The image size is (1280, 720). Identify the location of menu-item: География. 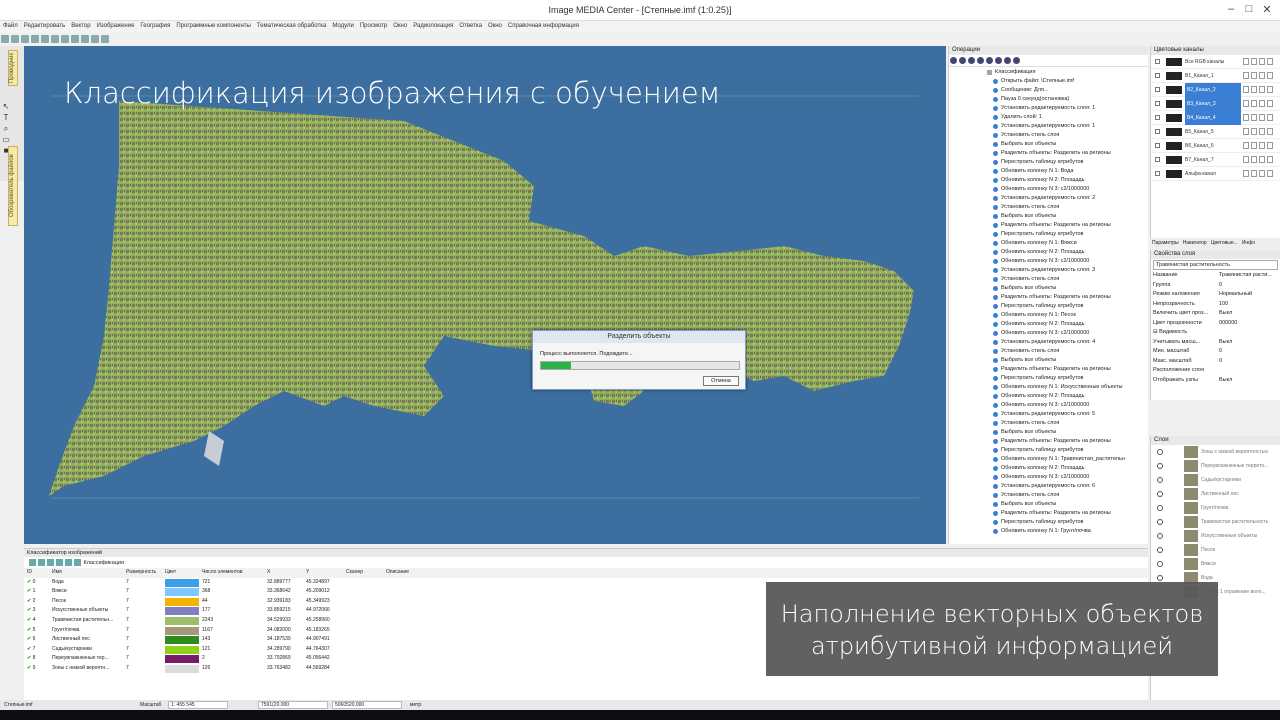
(155, 26).